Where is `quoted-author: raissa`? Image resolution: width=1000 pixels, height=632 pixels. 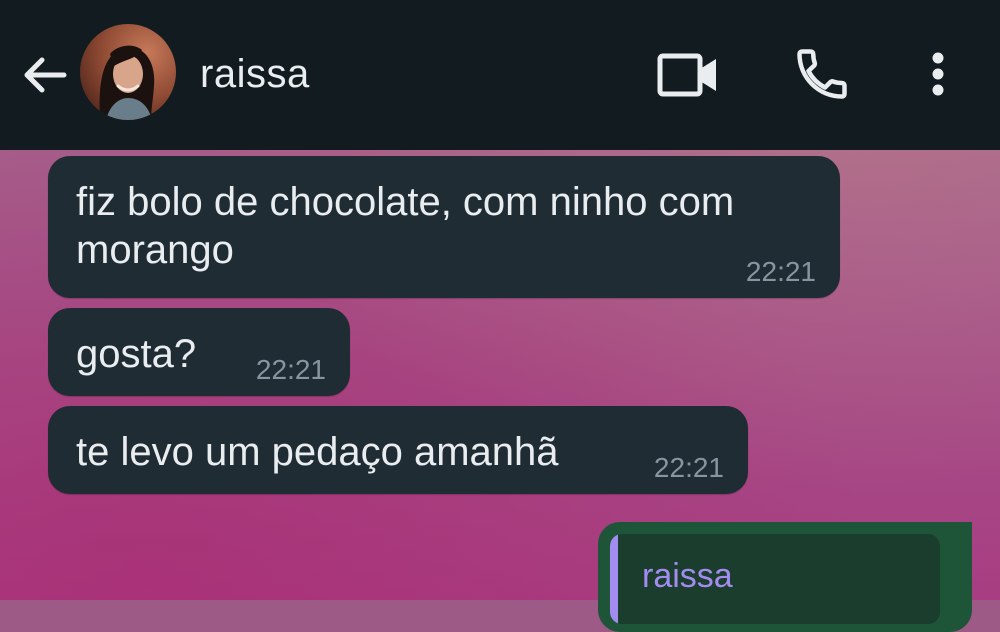 quoted-author: raissa is located at coordinates (687, 576).